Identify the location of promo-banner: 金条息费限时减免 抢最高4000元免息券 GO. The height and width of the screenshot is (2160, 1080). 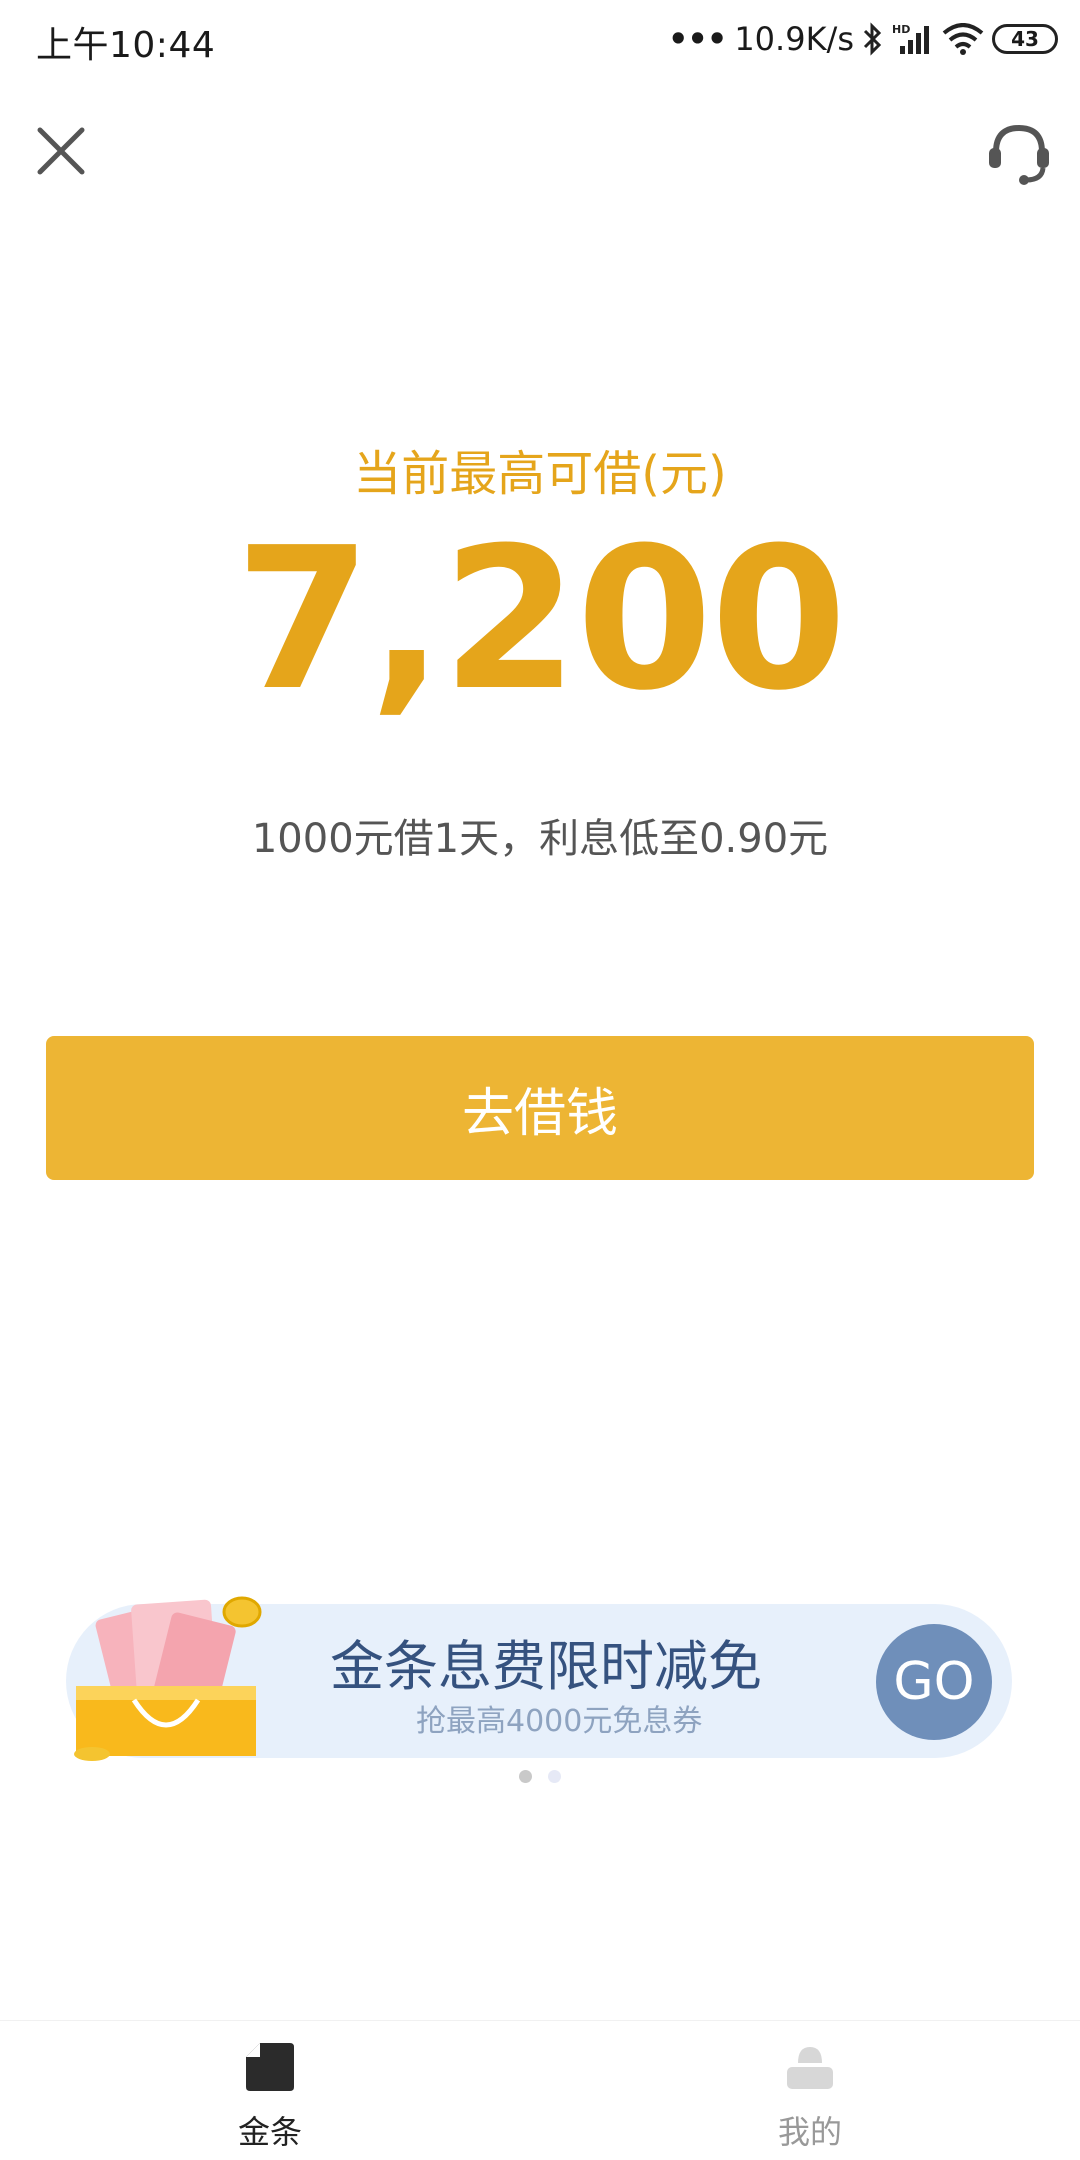
(539, 1678).